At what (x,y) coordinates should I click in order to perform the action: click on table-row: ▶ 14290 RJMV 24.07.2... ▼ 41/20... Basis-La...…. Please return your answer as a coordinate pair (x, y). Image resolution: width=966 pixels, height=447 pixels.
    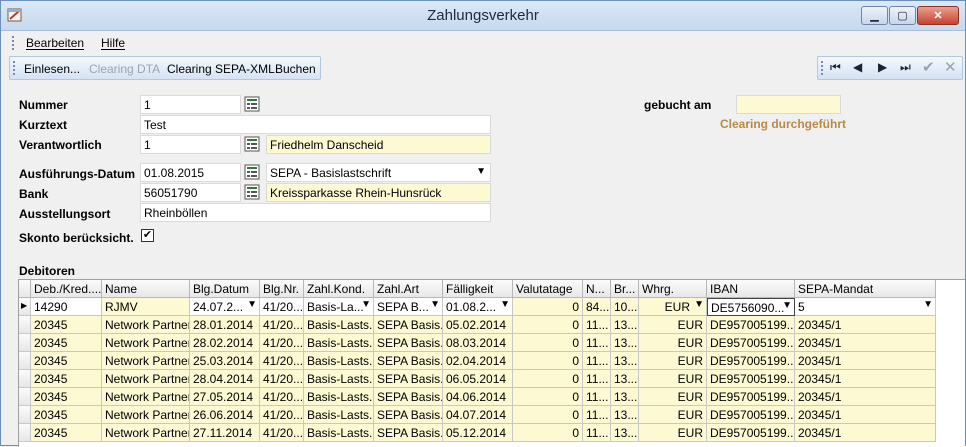
    Looking at the image, I should click on (492, 307).